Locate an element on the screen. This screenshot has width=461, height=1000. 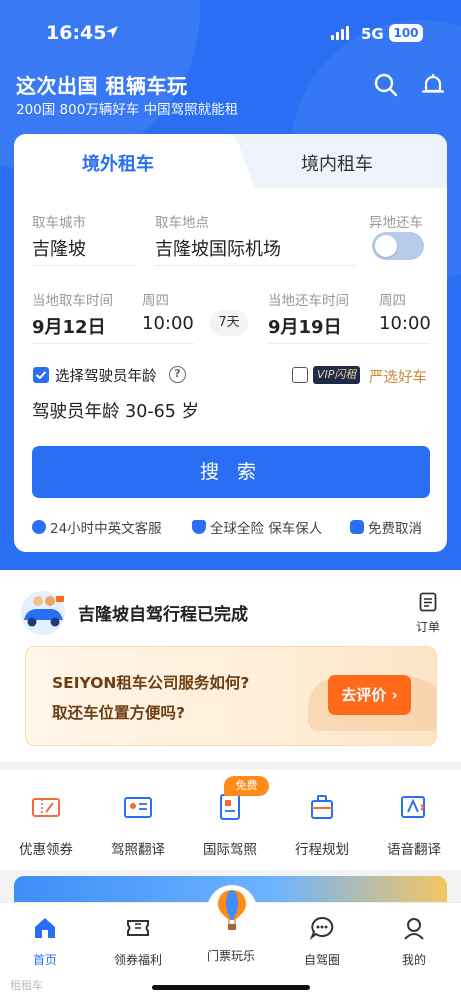
driver-age-checkbox-label: 选择驾驶员年龄 is located at coordinates (106, 375).